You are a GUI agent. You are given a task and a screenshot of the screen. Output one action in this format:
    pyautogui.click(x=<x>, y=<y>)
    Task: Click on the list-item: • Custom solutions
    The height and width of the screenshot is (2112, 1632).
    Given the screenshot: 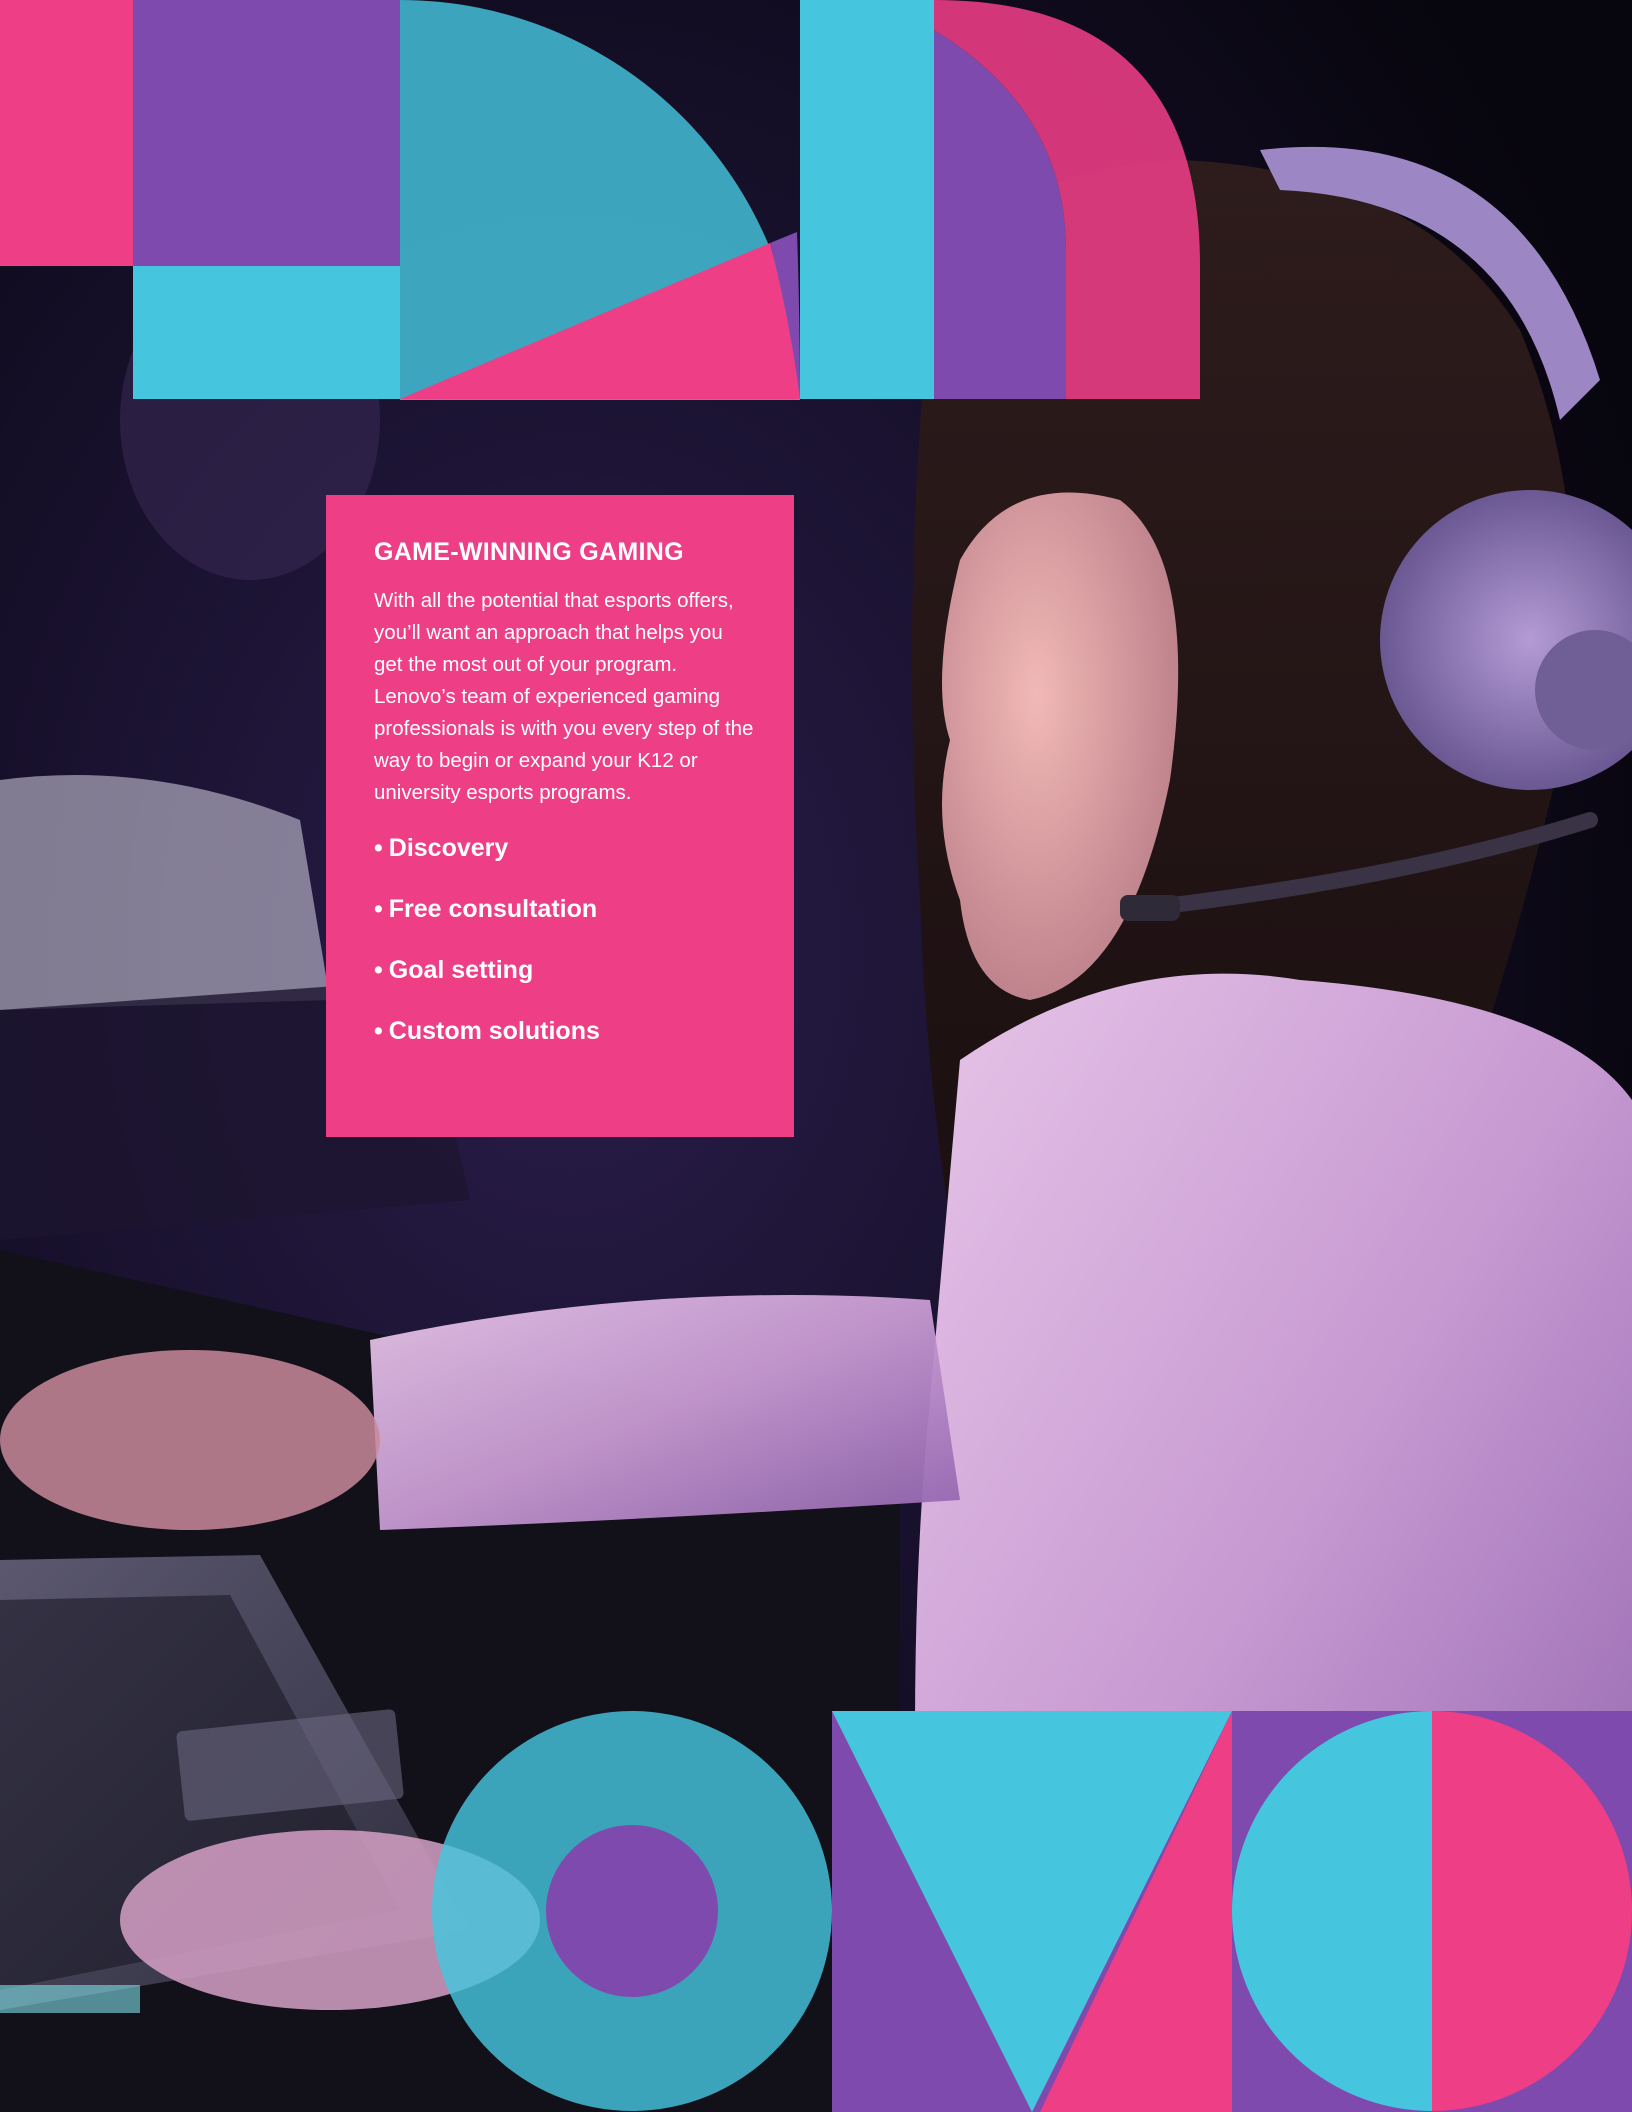 What is the action you would take?
    pyautogui.click(x=564, y=1031)
    